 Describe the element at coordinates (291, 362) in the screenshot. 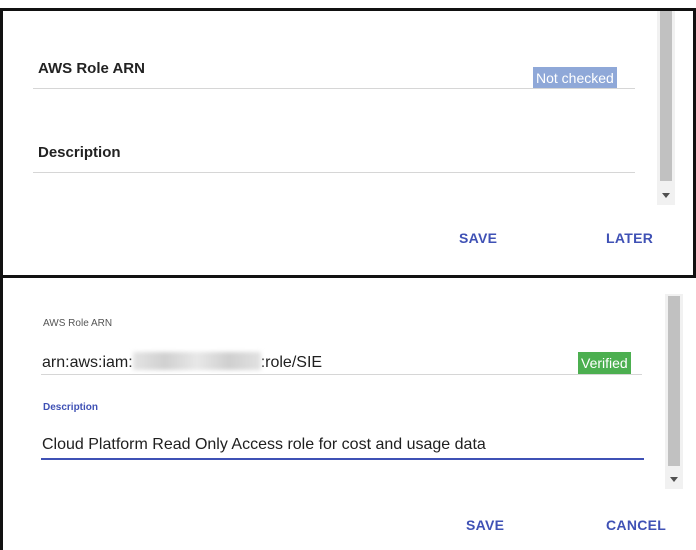

I see `role-arn-suffix: :role/SIE` at that location.